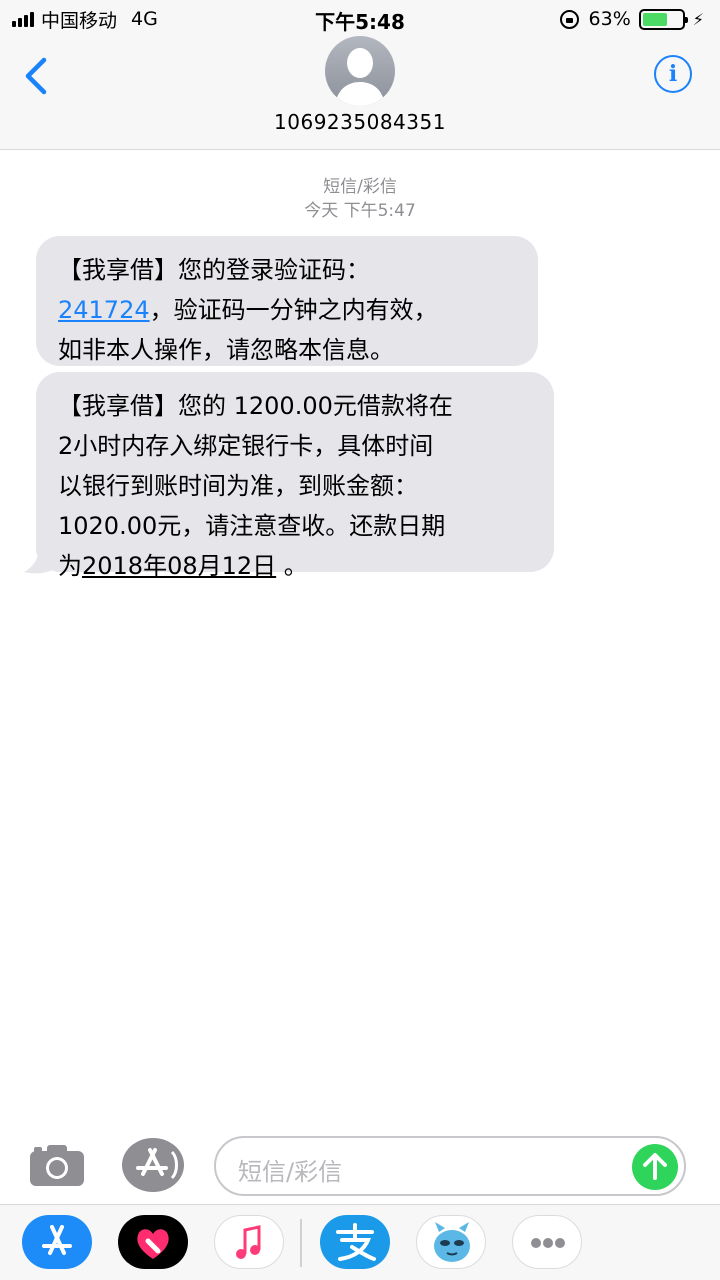 The width and height of the screenshot is (720, 1280). Describe the element at coordinates (360, 77) in the screenshot. I see `person-silhouette-icon` at that location.